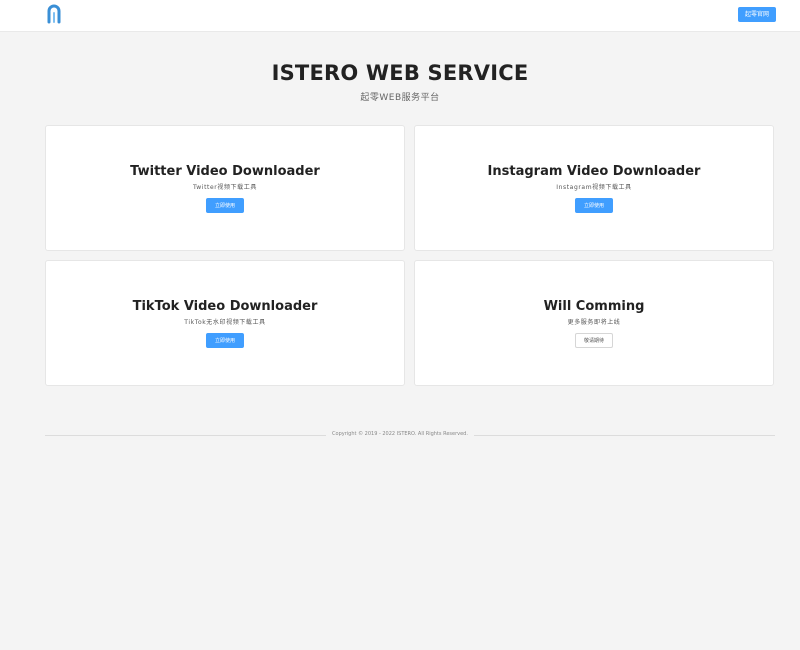  I want to click on card-description: Twitter视频下载工具, so click(225, 187).